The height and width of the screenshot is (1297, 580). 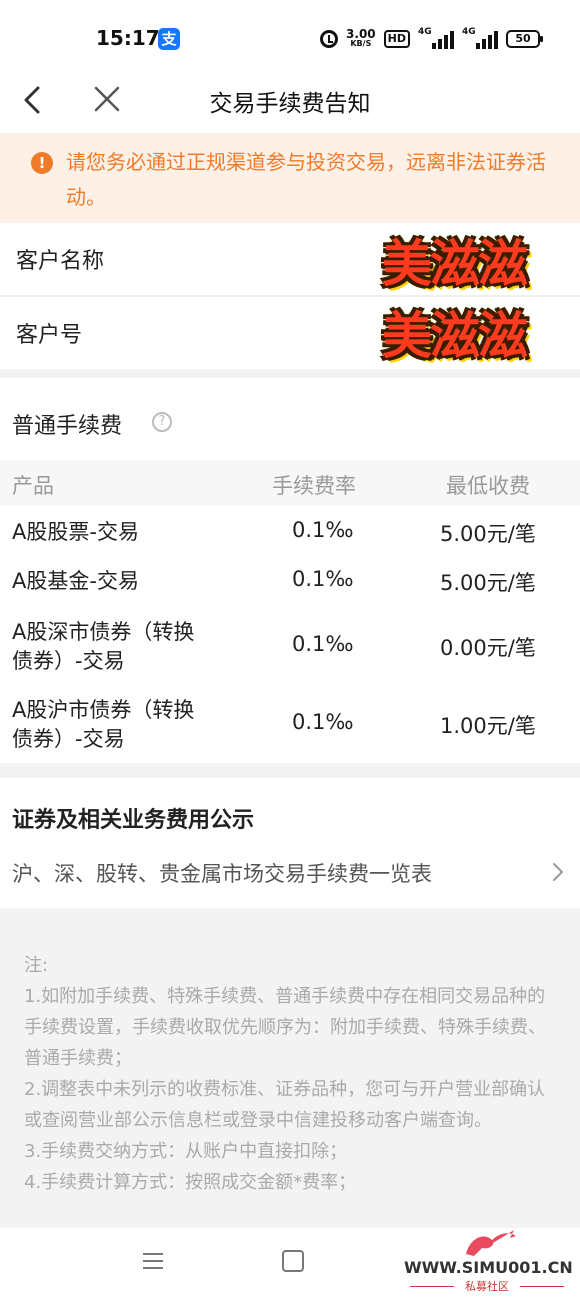 I want to click on hd-icon: HD, so click(x=396, y=39).